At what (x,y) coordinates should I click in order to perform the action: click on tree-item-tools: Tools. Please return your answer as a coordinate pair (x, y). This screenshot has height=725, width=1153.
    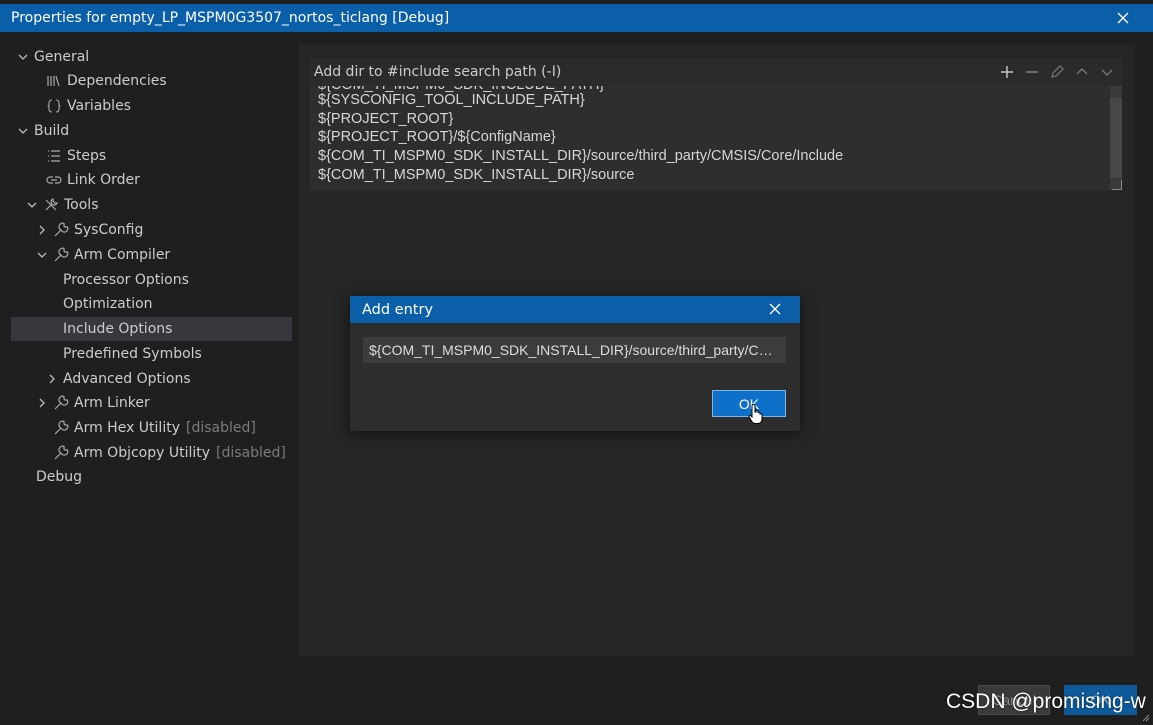
    Looking at the image, I should click on (62, 205).